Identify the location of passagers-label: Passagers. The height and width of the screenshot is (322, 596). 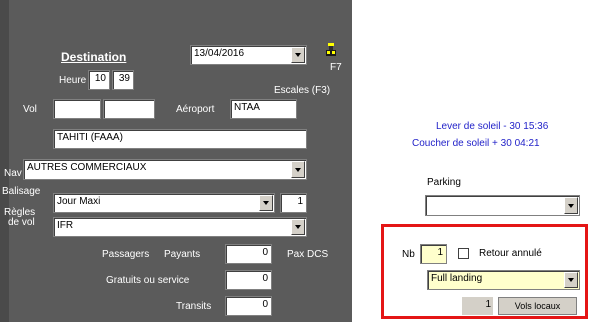
(126, 254).